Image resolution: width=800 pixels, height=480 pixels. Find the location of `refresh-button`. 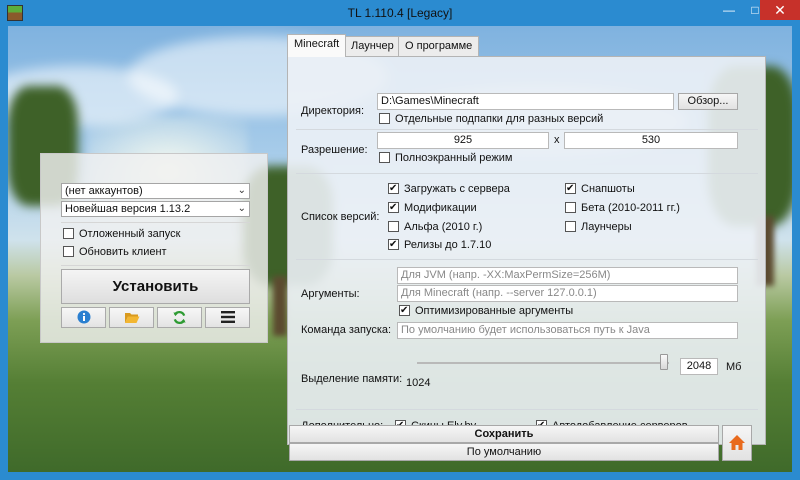

refresh-button is located at coordinates (179, 317).